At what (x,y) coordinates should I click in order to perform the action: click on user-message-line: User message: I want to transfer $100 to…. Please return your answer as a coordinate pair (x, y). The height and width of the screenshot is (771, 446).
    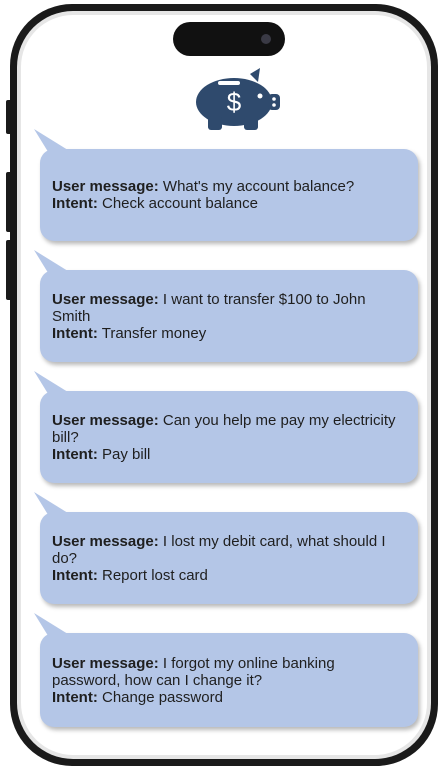
    Looking at the image, I should click on (229, 308).